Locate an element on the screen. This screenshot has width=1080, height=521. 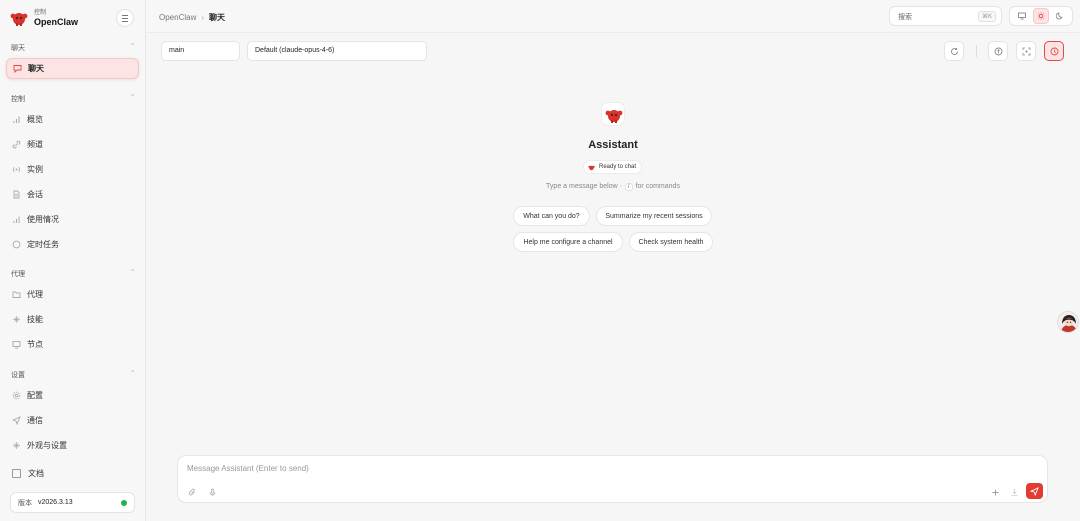
message-composer: Message Assistant (Enter to send) is located at coordinates (612, 479).